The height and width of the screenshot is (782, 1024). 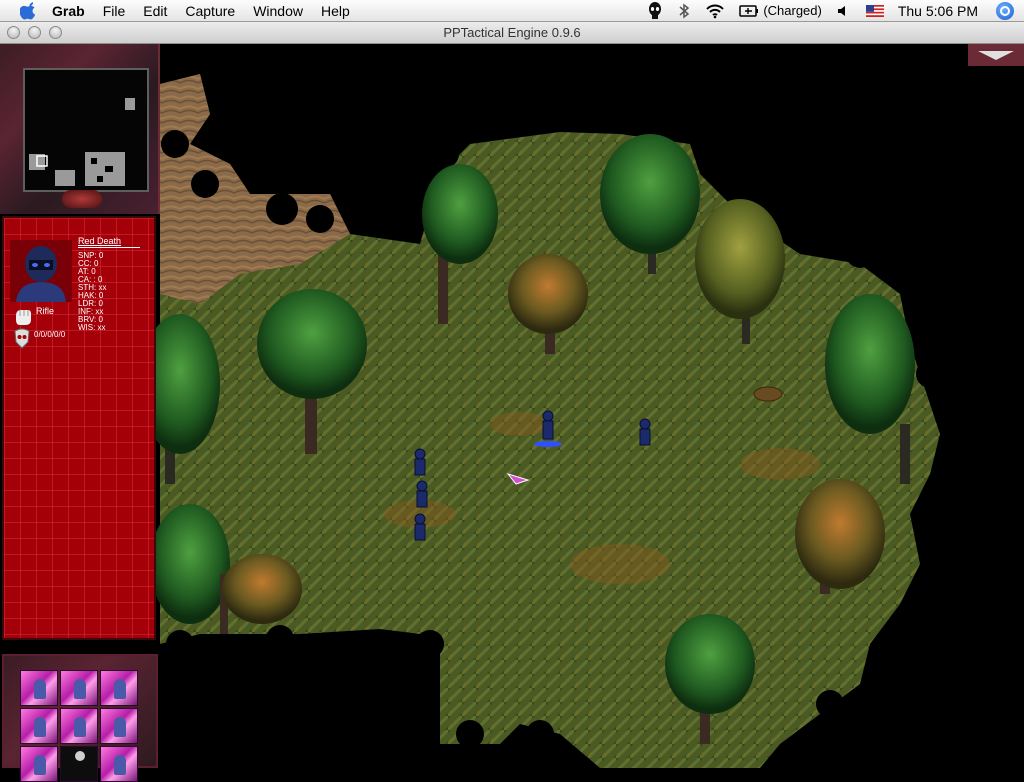 What do you see at coordinates (23, 317) in the screenshot?
I see `fist-icon` at bounding box center [23, 317].